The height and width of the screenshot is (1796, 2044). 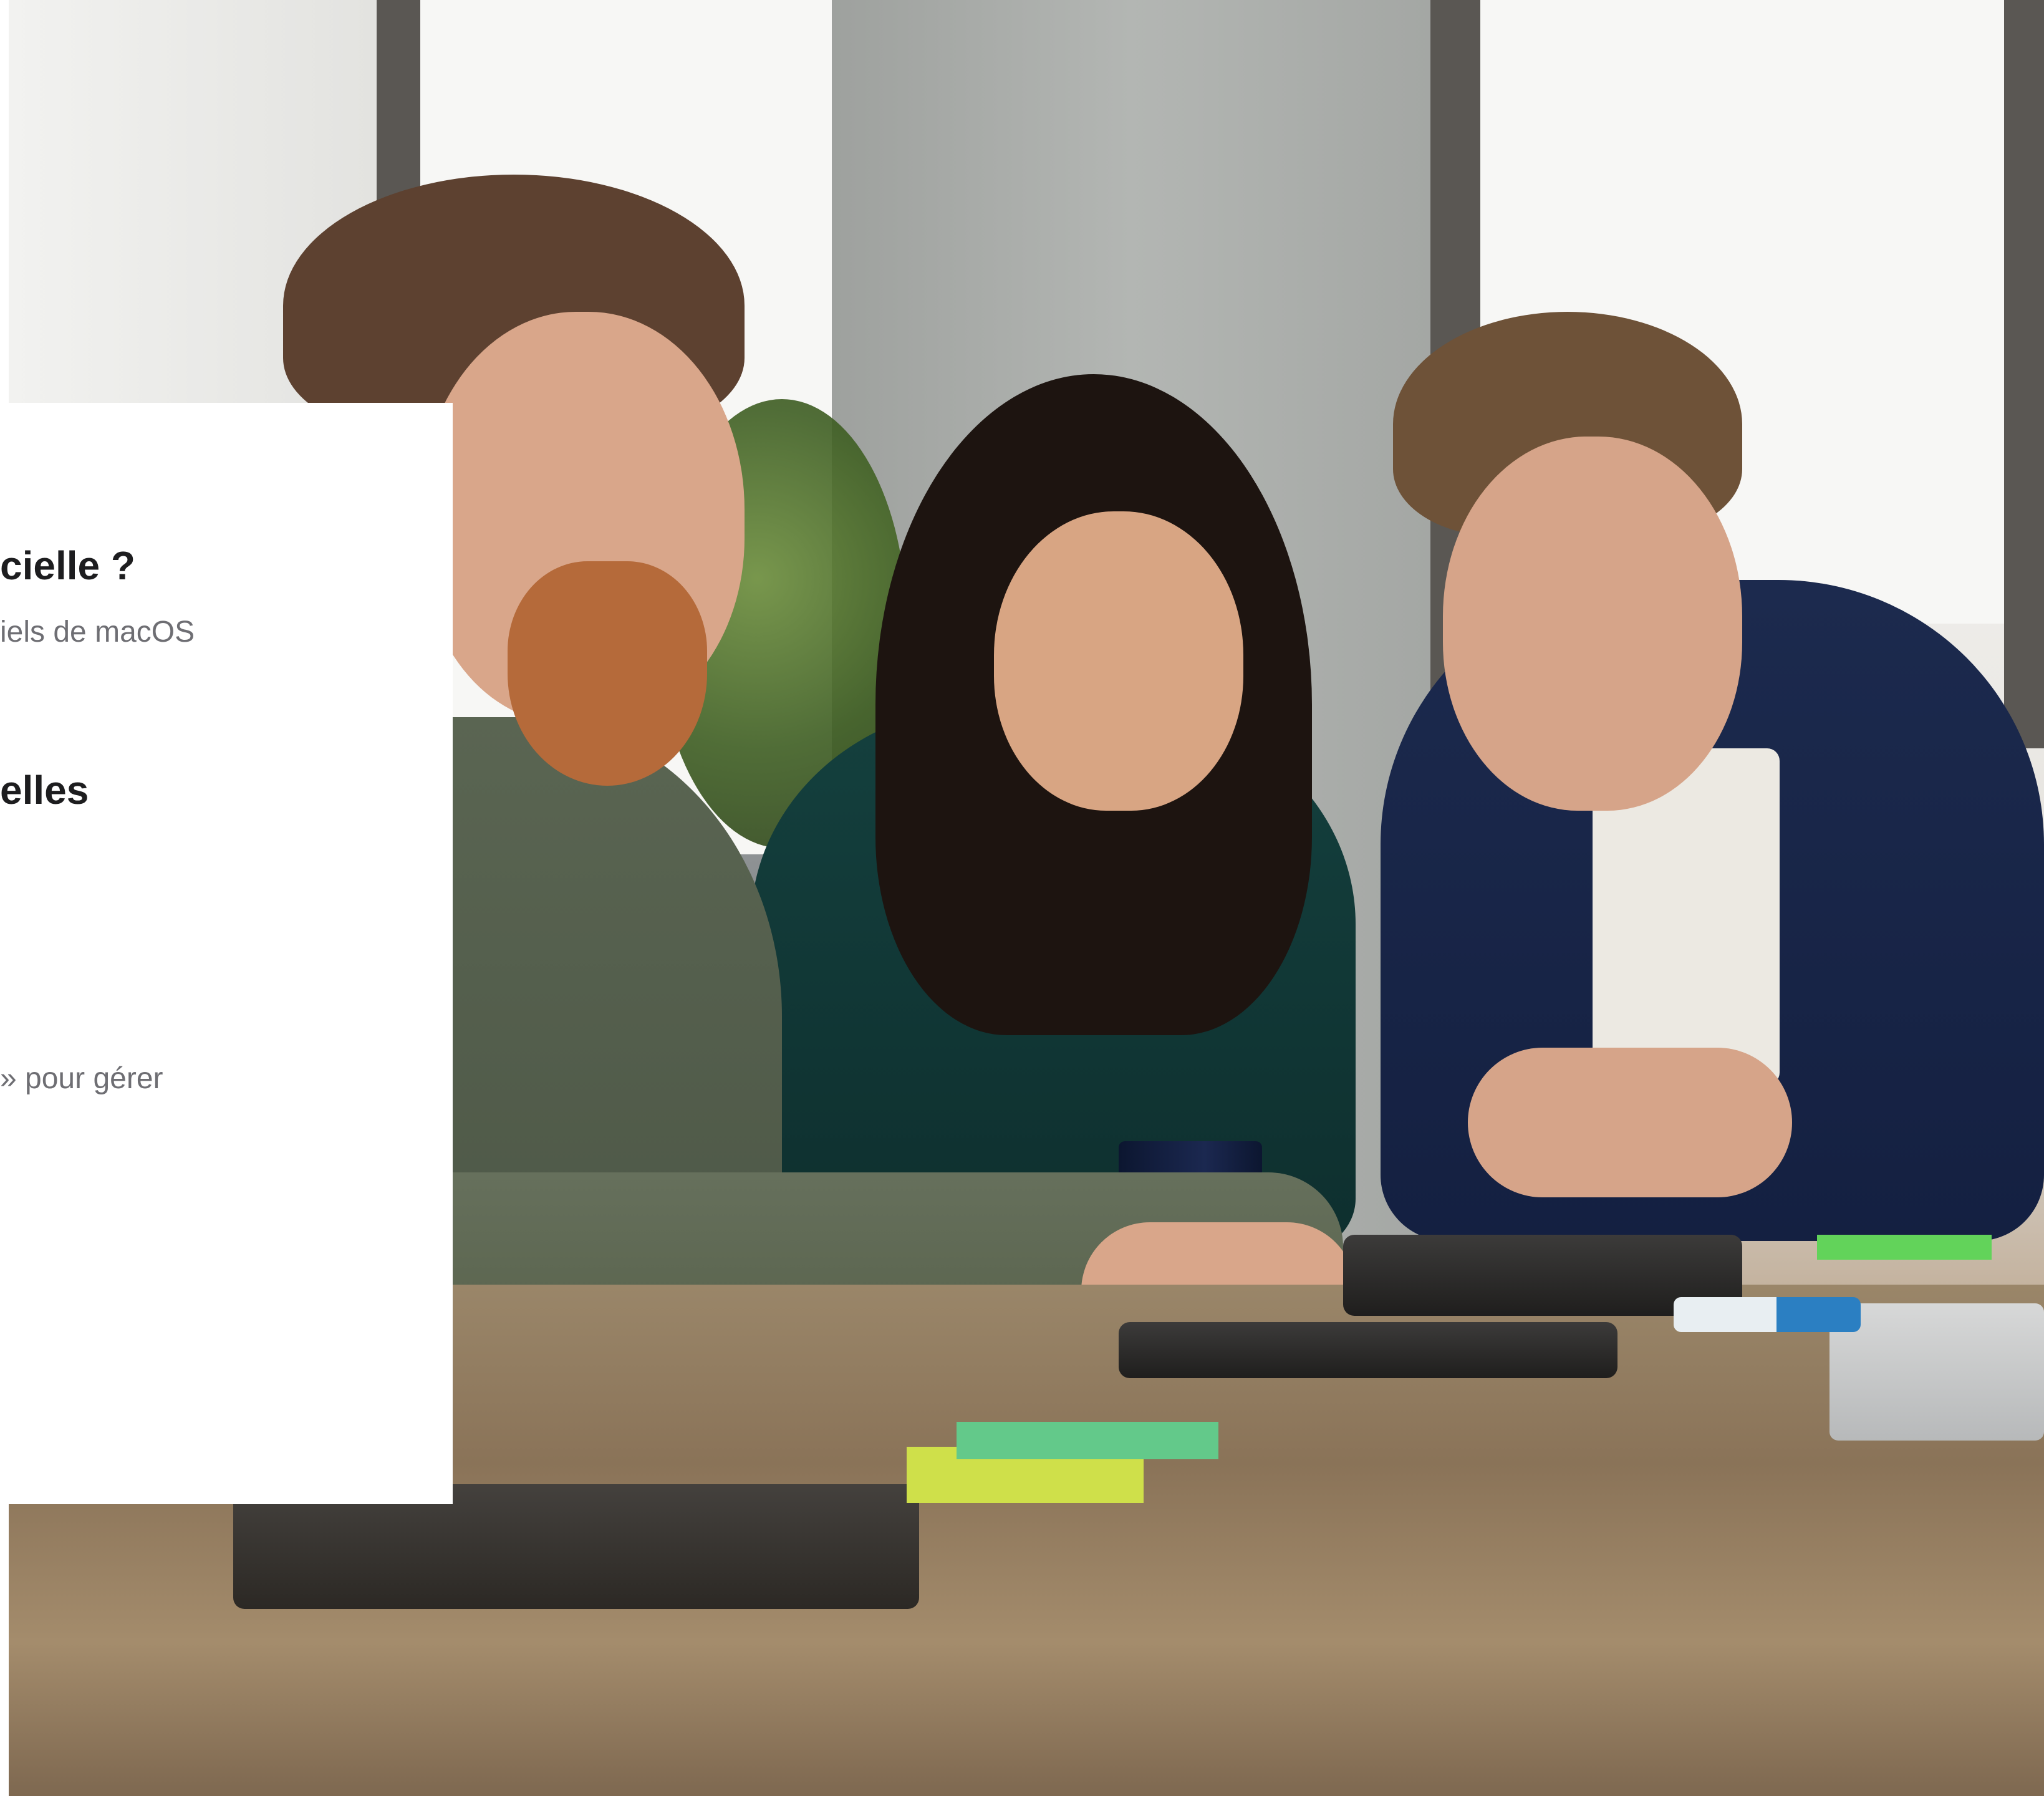 What do you see at coordinates (1630, 1122) in the screenshot?
I see `person-right-hand` at bounding box center [1630, 1122].